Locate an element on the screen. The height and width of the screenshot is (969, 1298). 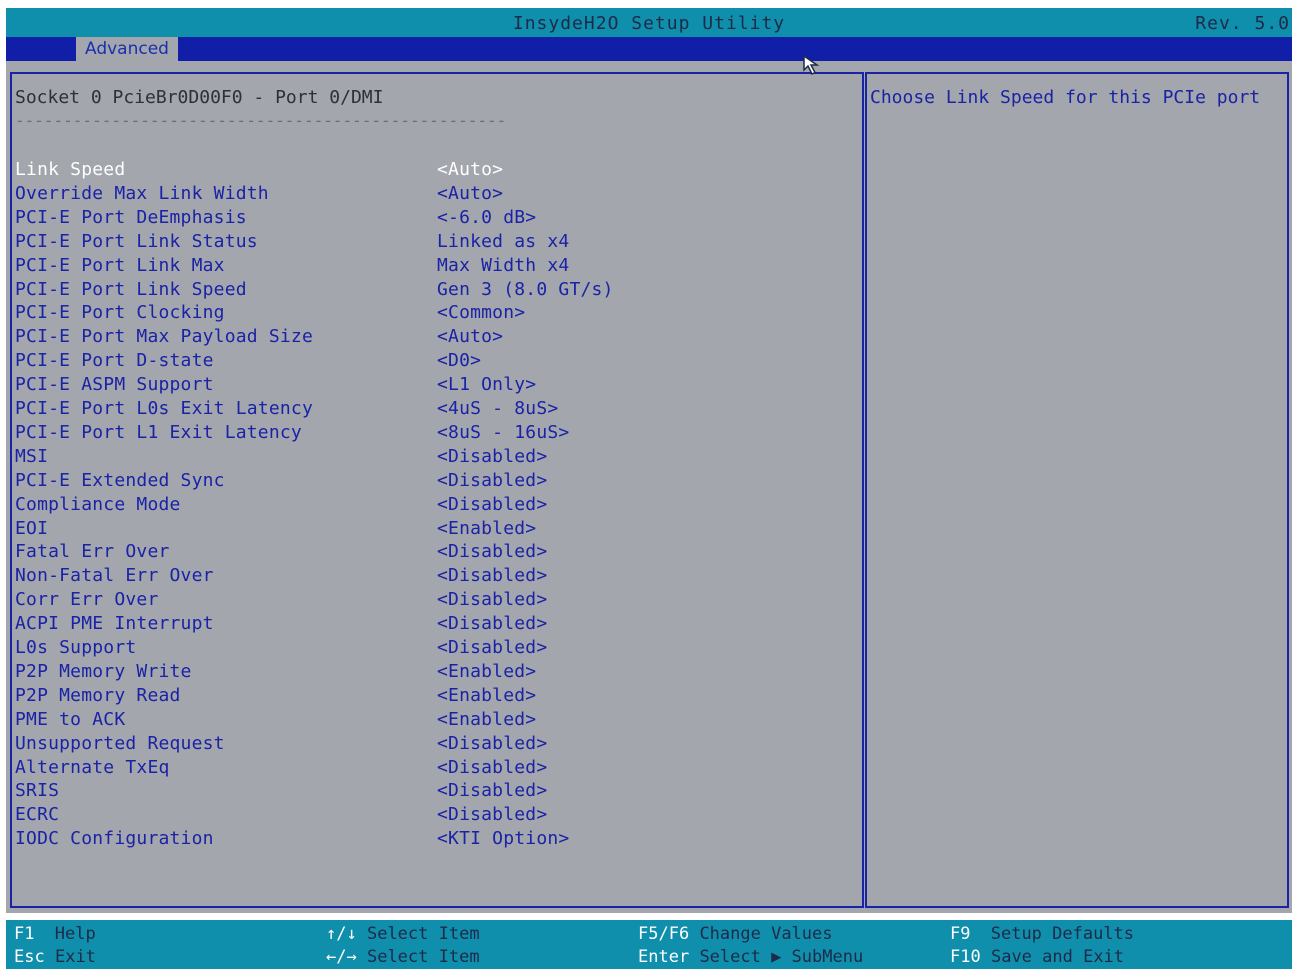
footer-key-select-item-leftright: ←/→ Select Item is located at coordinates (403, 957).